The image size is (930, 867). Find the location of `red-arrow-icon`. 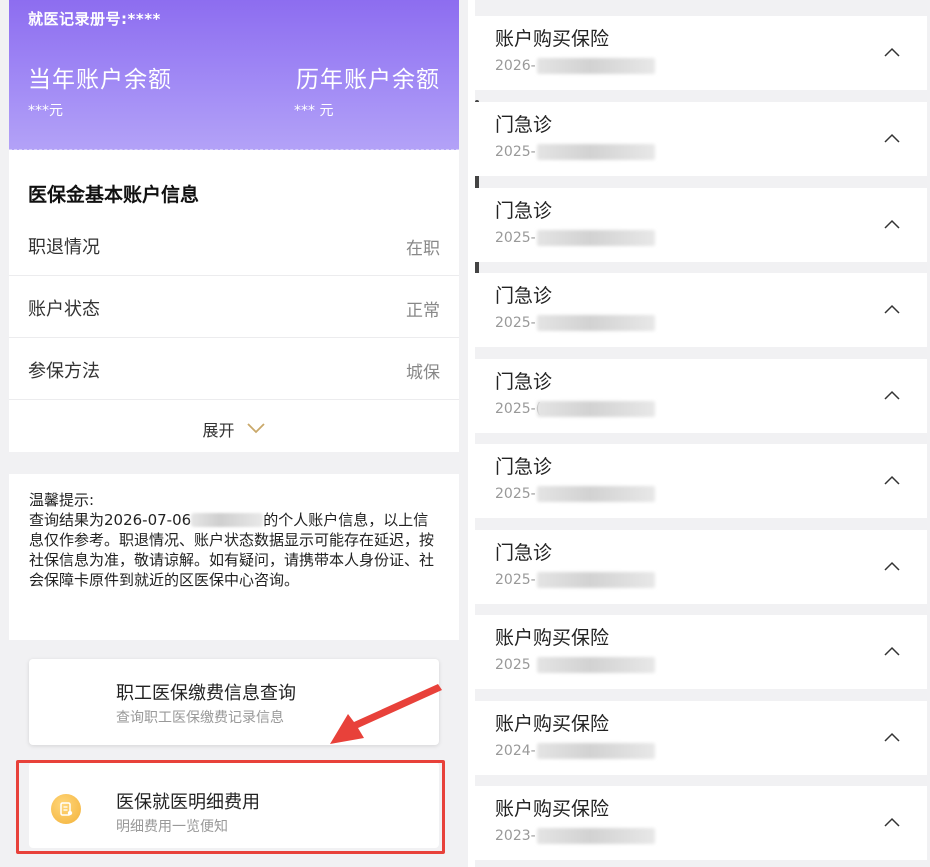

red-arrow-icon is located at coordinates (386, 714).